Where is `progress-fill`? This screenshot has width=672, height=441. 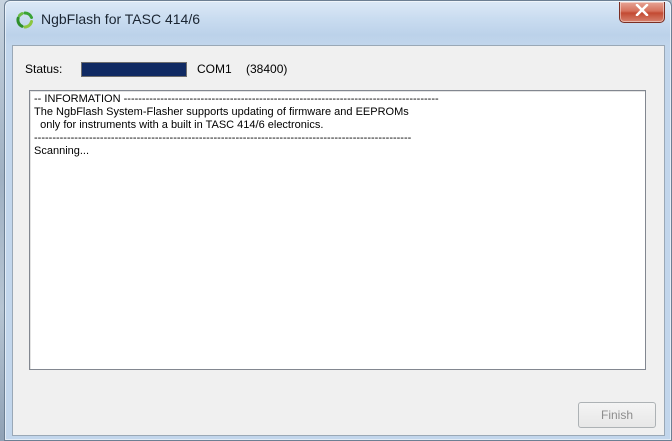 progress-fill is located at coordinates (134, 69).